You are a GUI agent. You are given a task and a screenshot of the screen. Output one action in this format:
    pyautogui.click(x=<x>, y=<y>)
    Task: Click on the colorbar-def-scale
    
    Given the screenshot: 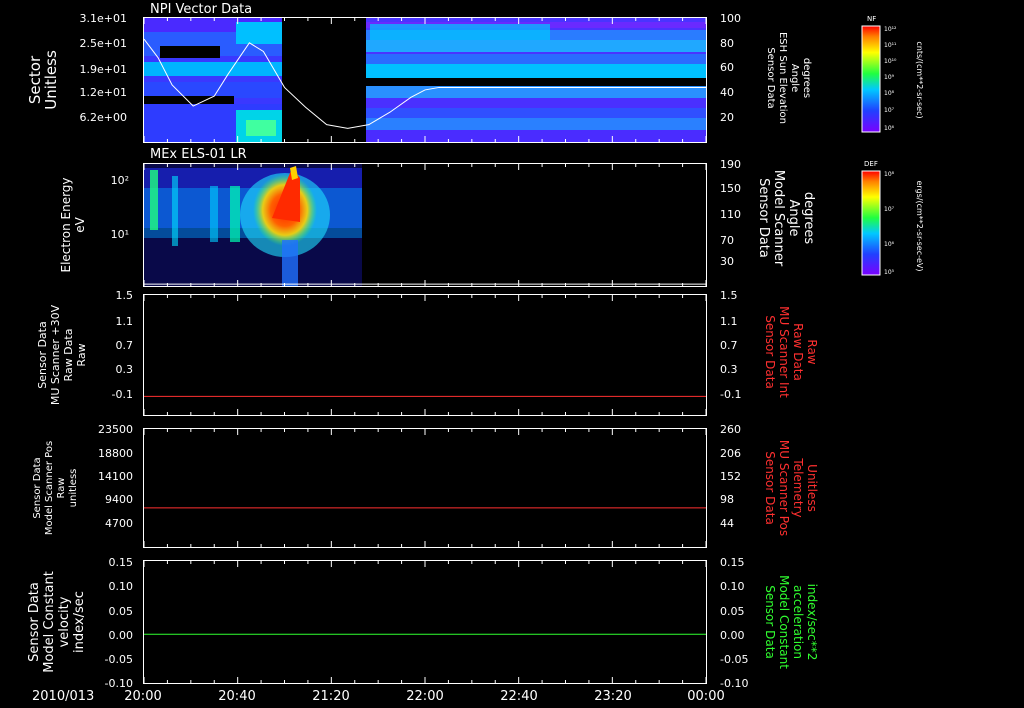 What is the action you would take?
    pyautogui.click(x=871, y=223)
    